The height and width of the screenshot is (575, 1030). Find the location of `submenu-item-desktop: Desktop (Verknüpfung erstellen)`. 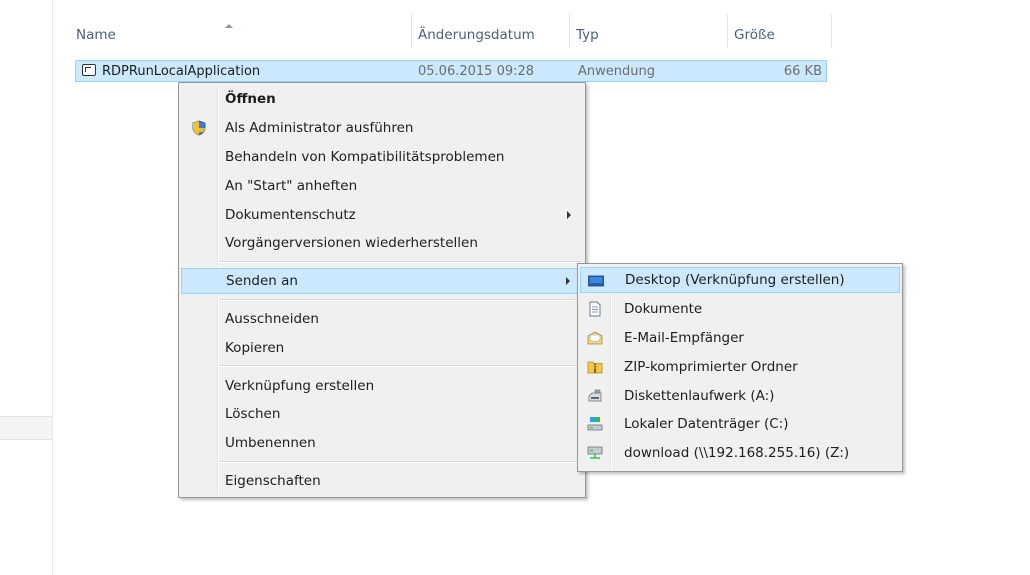

submenu-item-desktop: Desktop (Verknüpfung erstellen) is located at coordinates (740, 280).